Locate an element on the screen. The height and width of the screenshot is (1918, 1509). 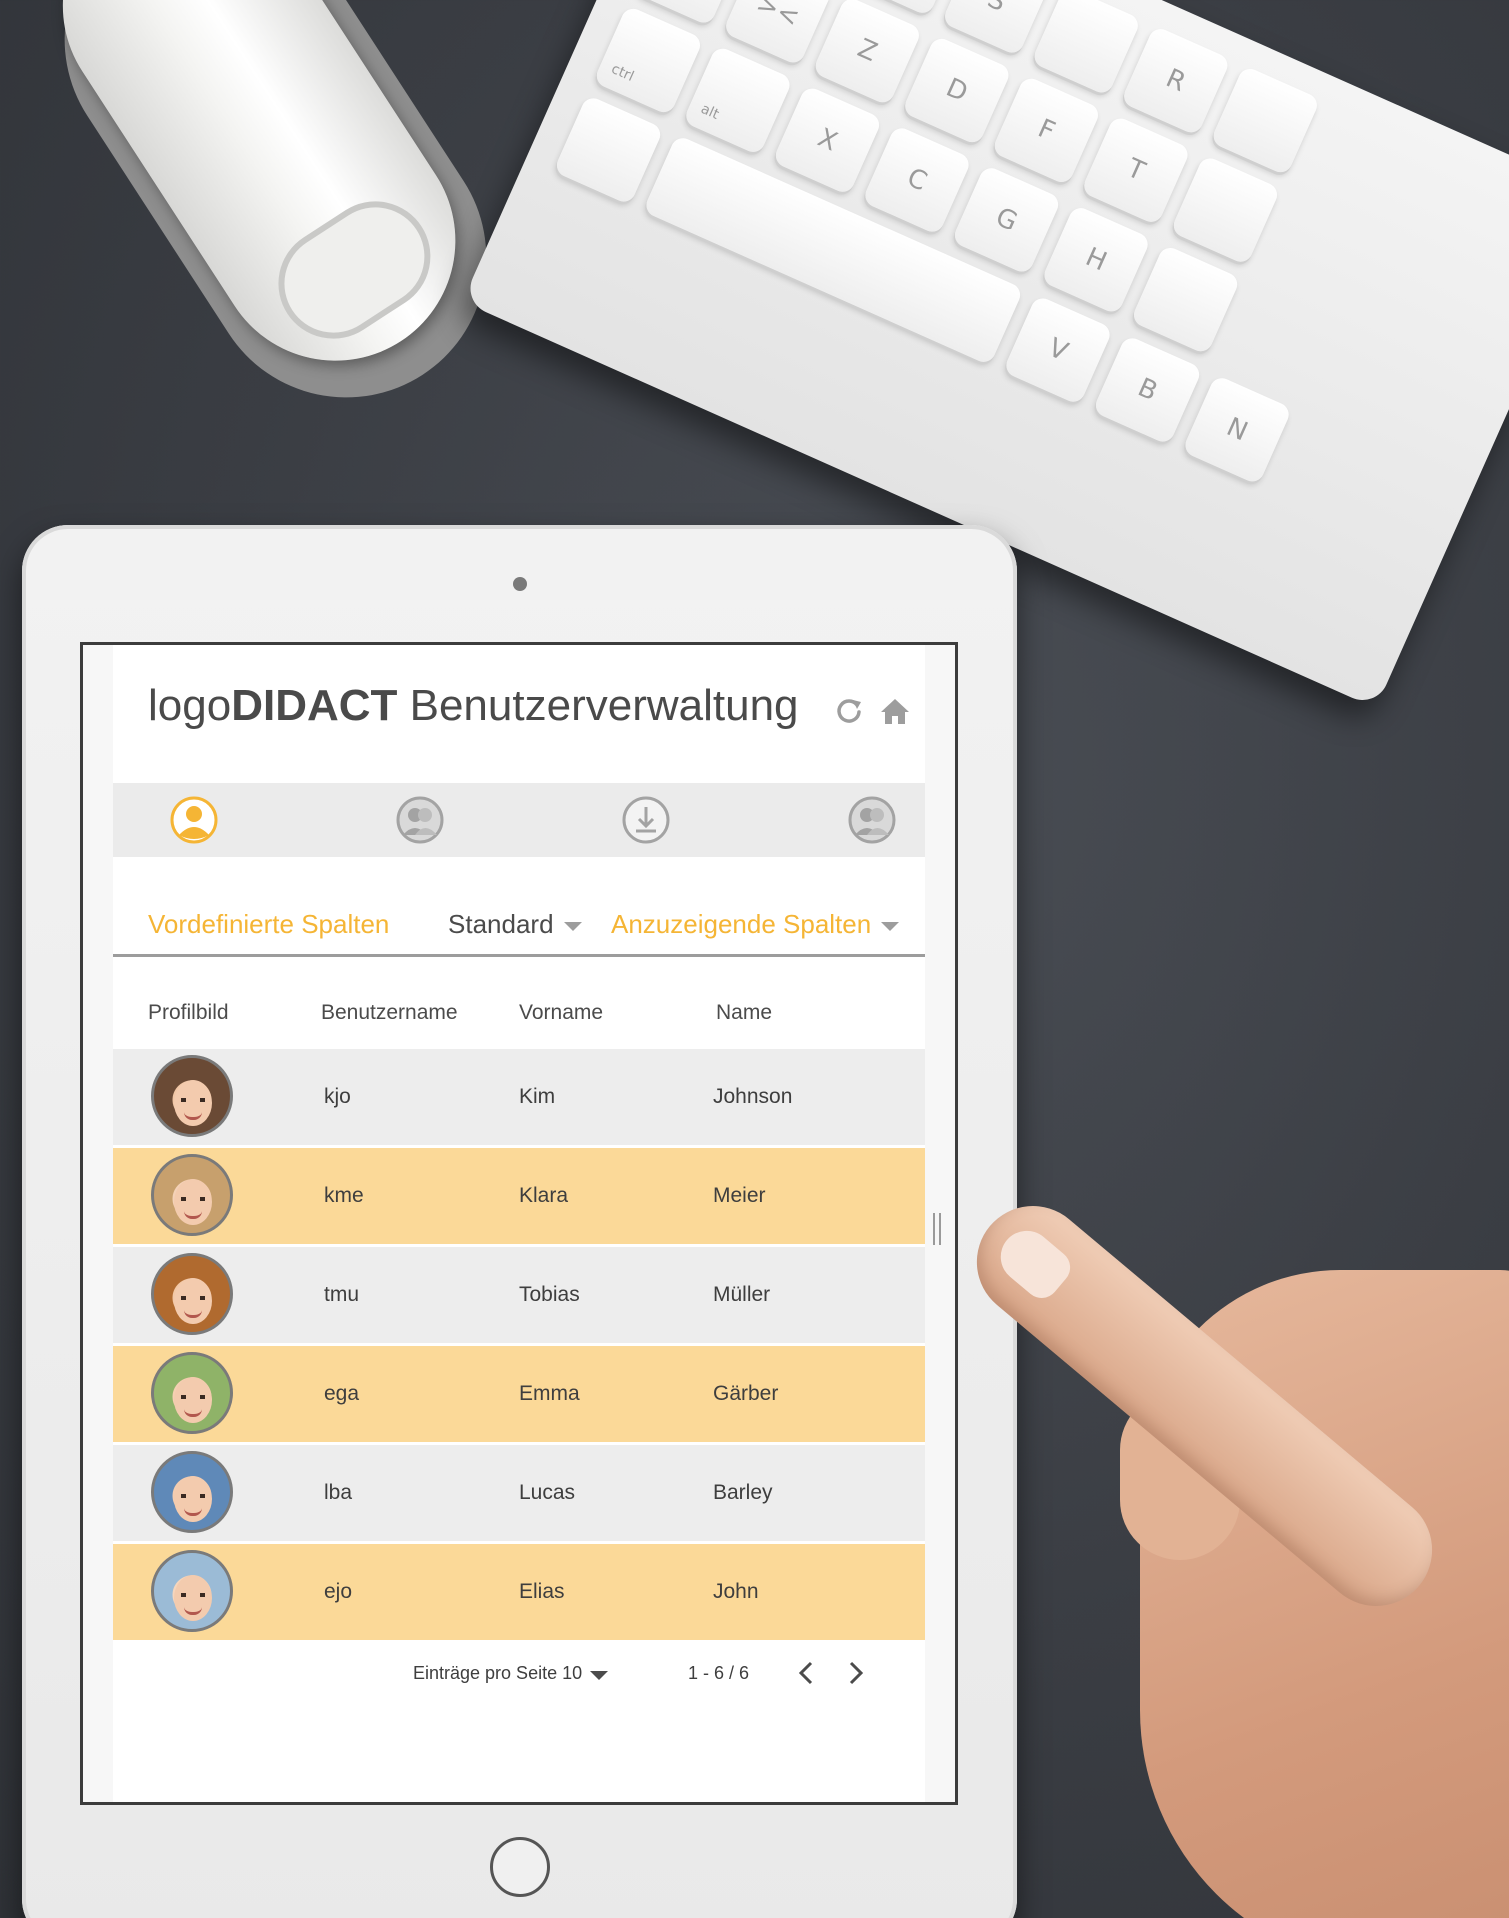
group-icon is located at coordinates (420, 820).